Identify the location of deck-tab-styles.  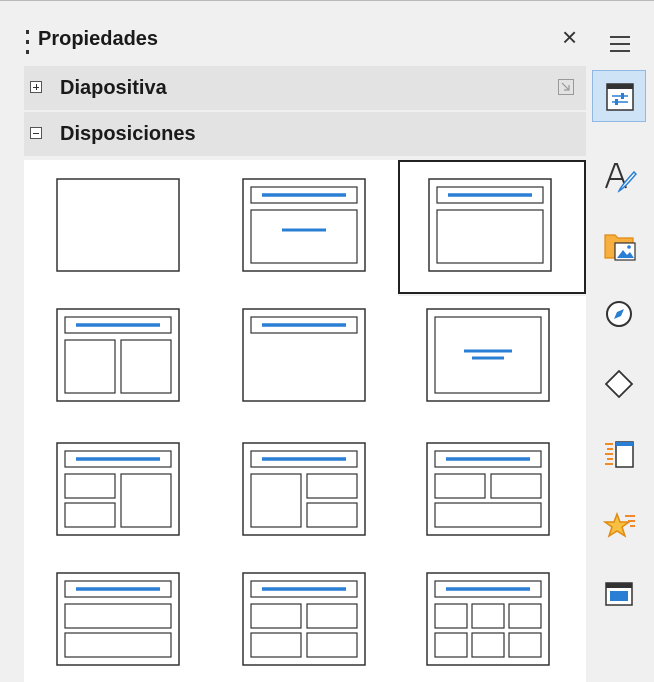
(619, 176).